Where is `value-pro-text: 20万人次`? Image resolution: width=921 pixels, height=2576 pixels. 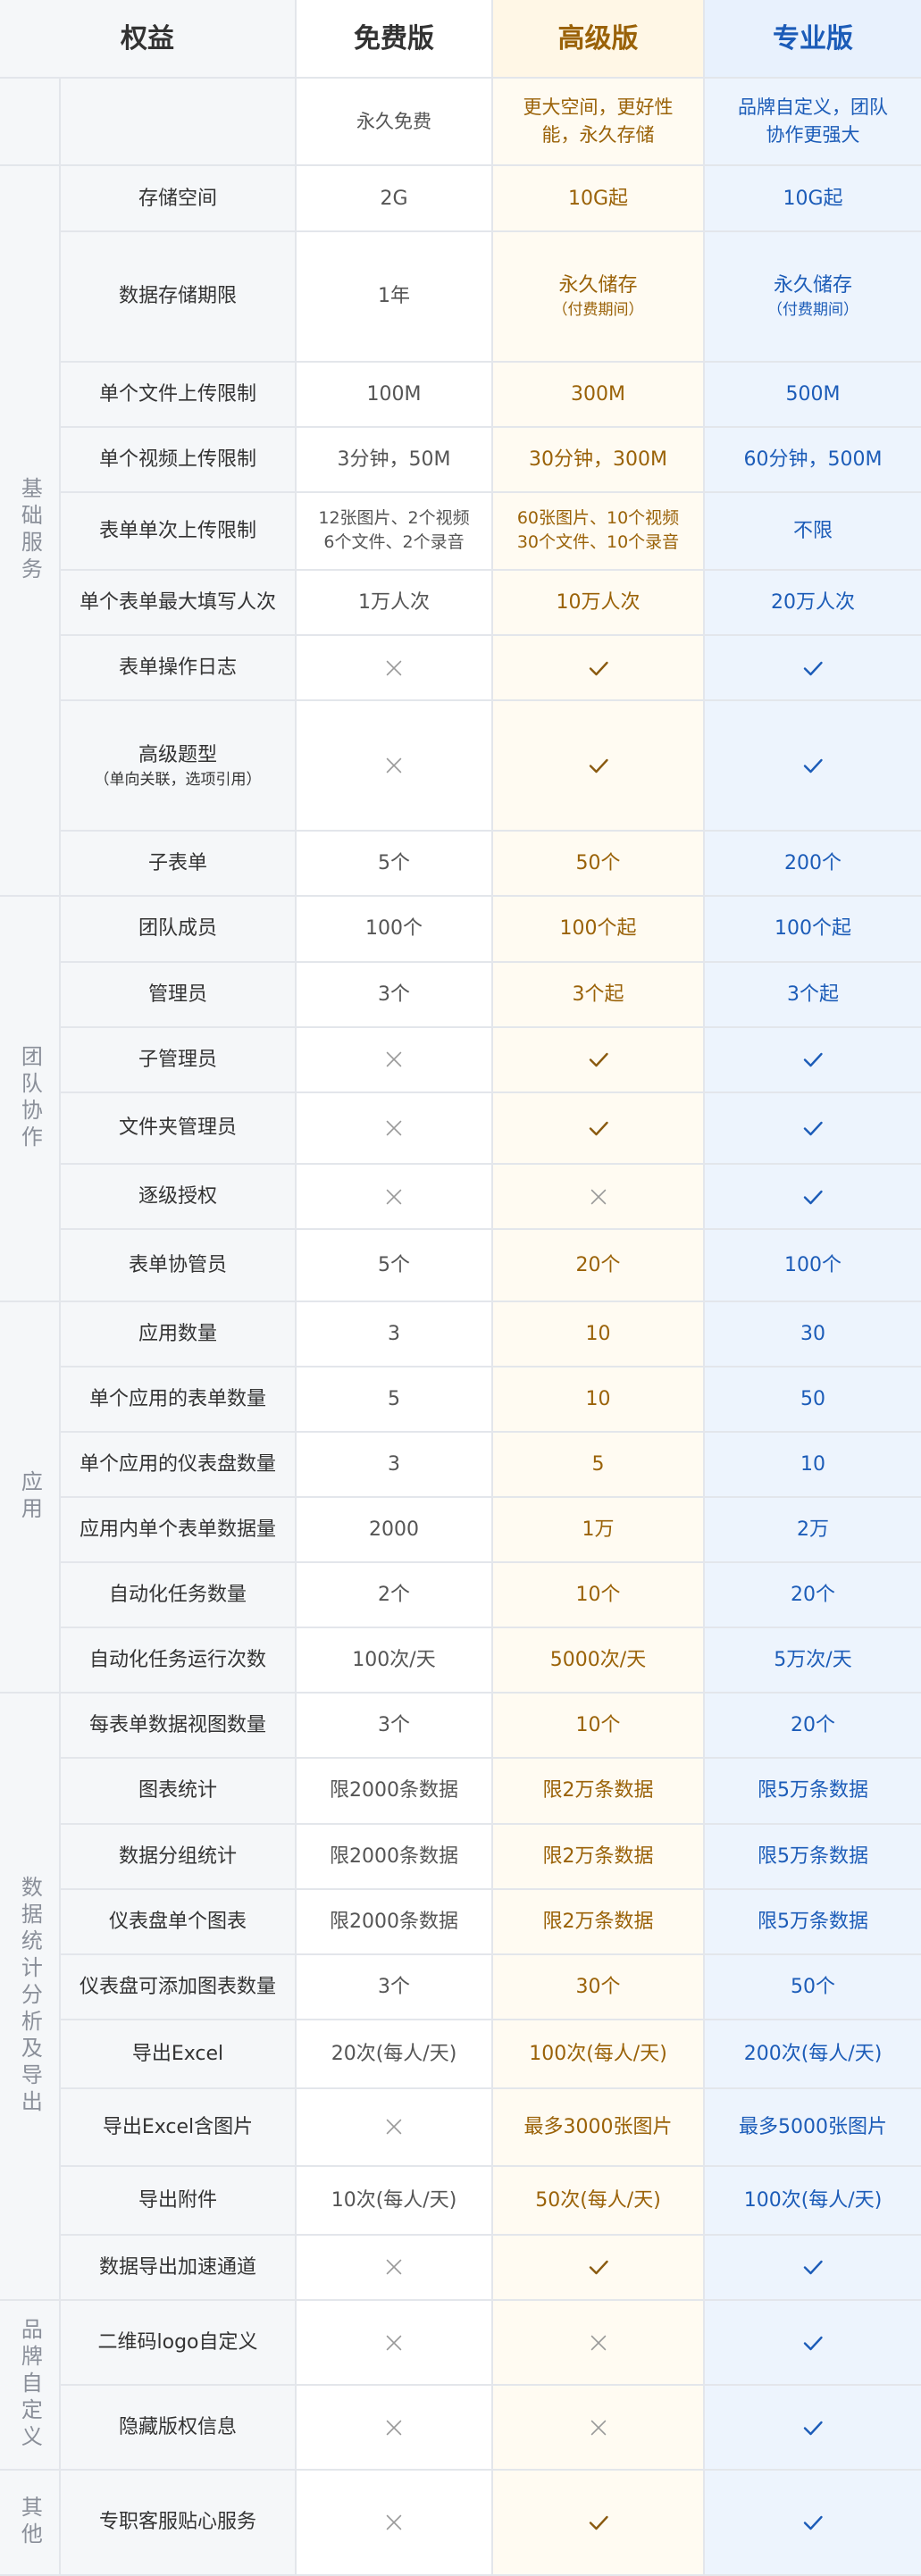 value-pro-text: 20万人次 is located at coordinates (813, 603).